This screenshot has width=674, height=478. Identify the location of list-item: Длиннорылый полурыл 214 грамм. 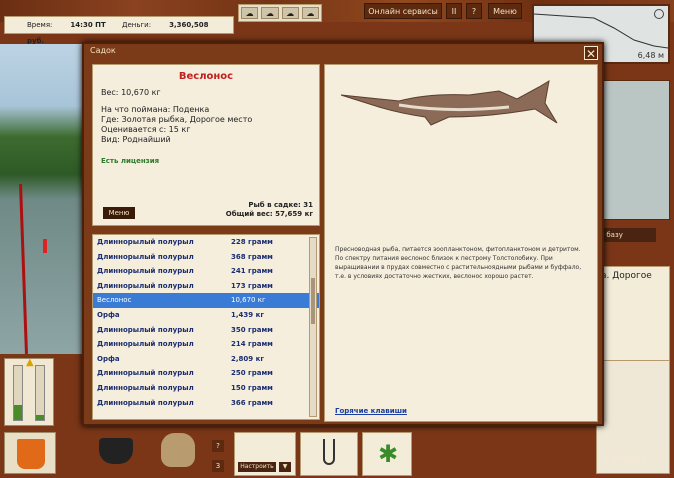
(206, 344).